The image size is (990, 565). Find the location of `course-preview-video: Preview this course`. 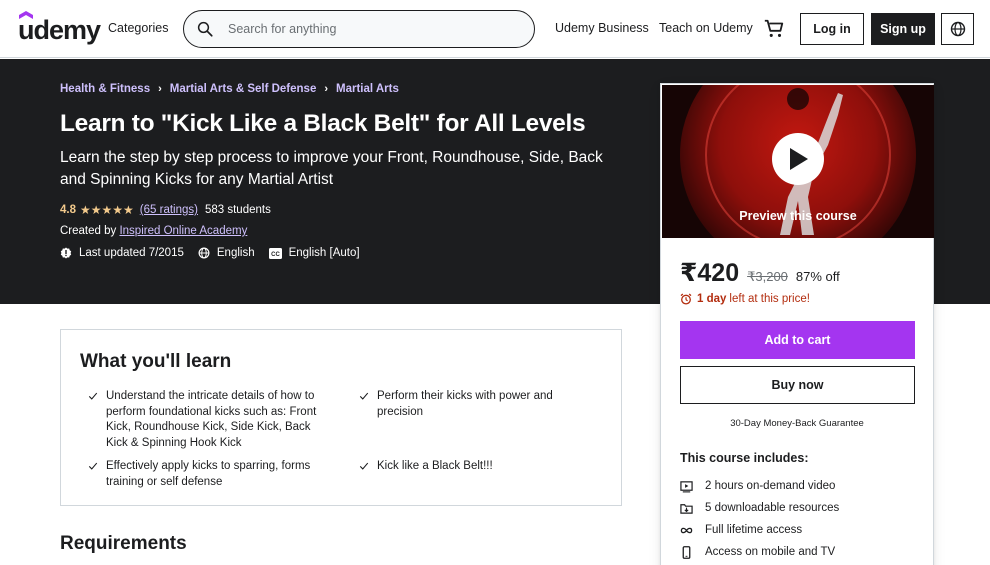

course-preview-video: Preview this course is located at coordinates (798, 161).